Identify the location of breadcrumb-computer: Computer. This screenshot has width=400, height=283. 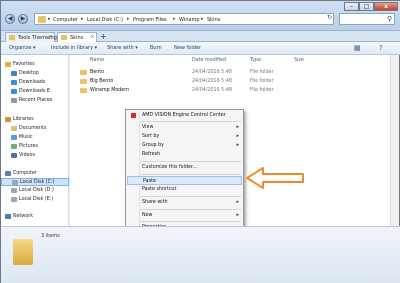
(65, 20).